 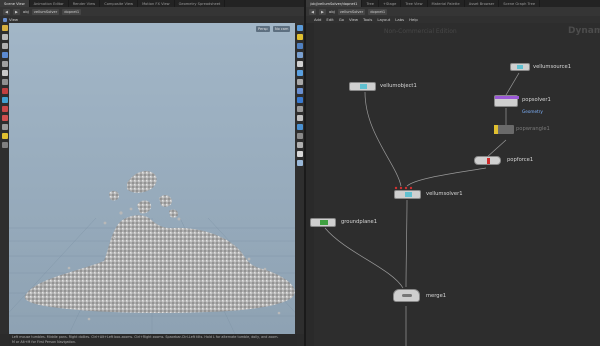 I want to click on viewport-display-strip, so click(x=299, y=178).